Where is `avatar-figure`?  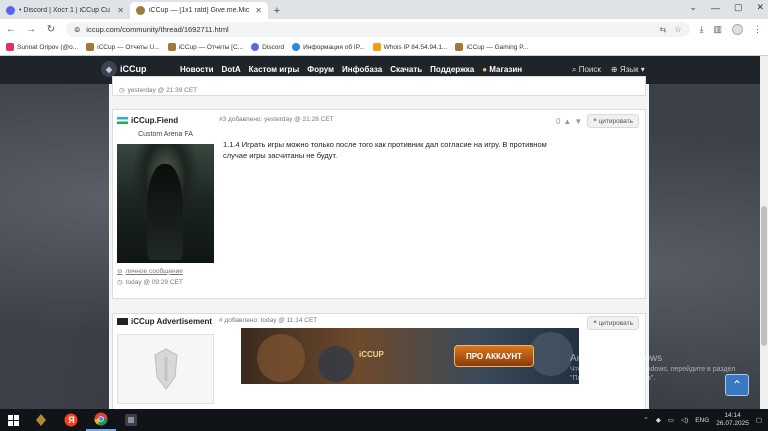 avatar-figure is located at coordinates (165, 212).